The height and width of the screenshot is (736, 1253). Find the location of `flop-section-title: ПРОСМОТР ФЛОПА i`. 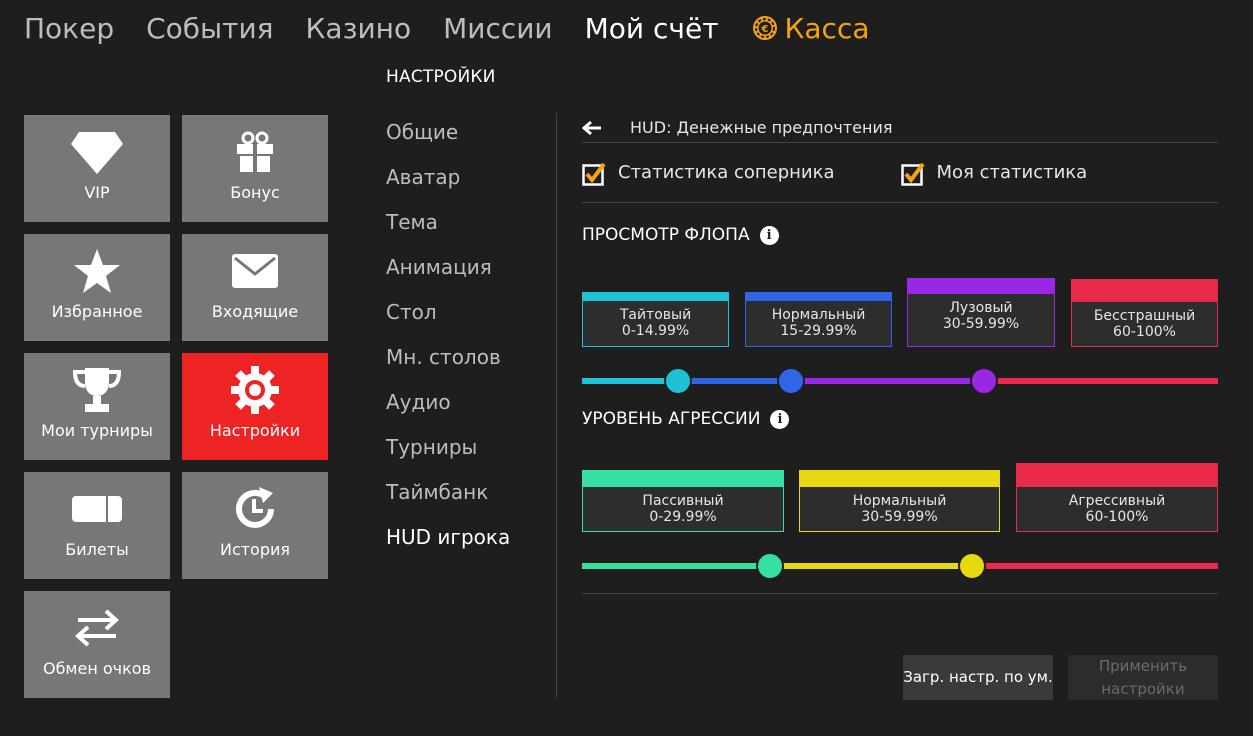

flop-section-title: ПРОСМОТР ФЛОПА i is located at coordinates (900, 235).